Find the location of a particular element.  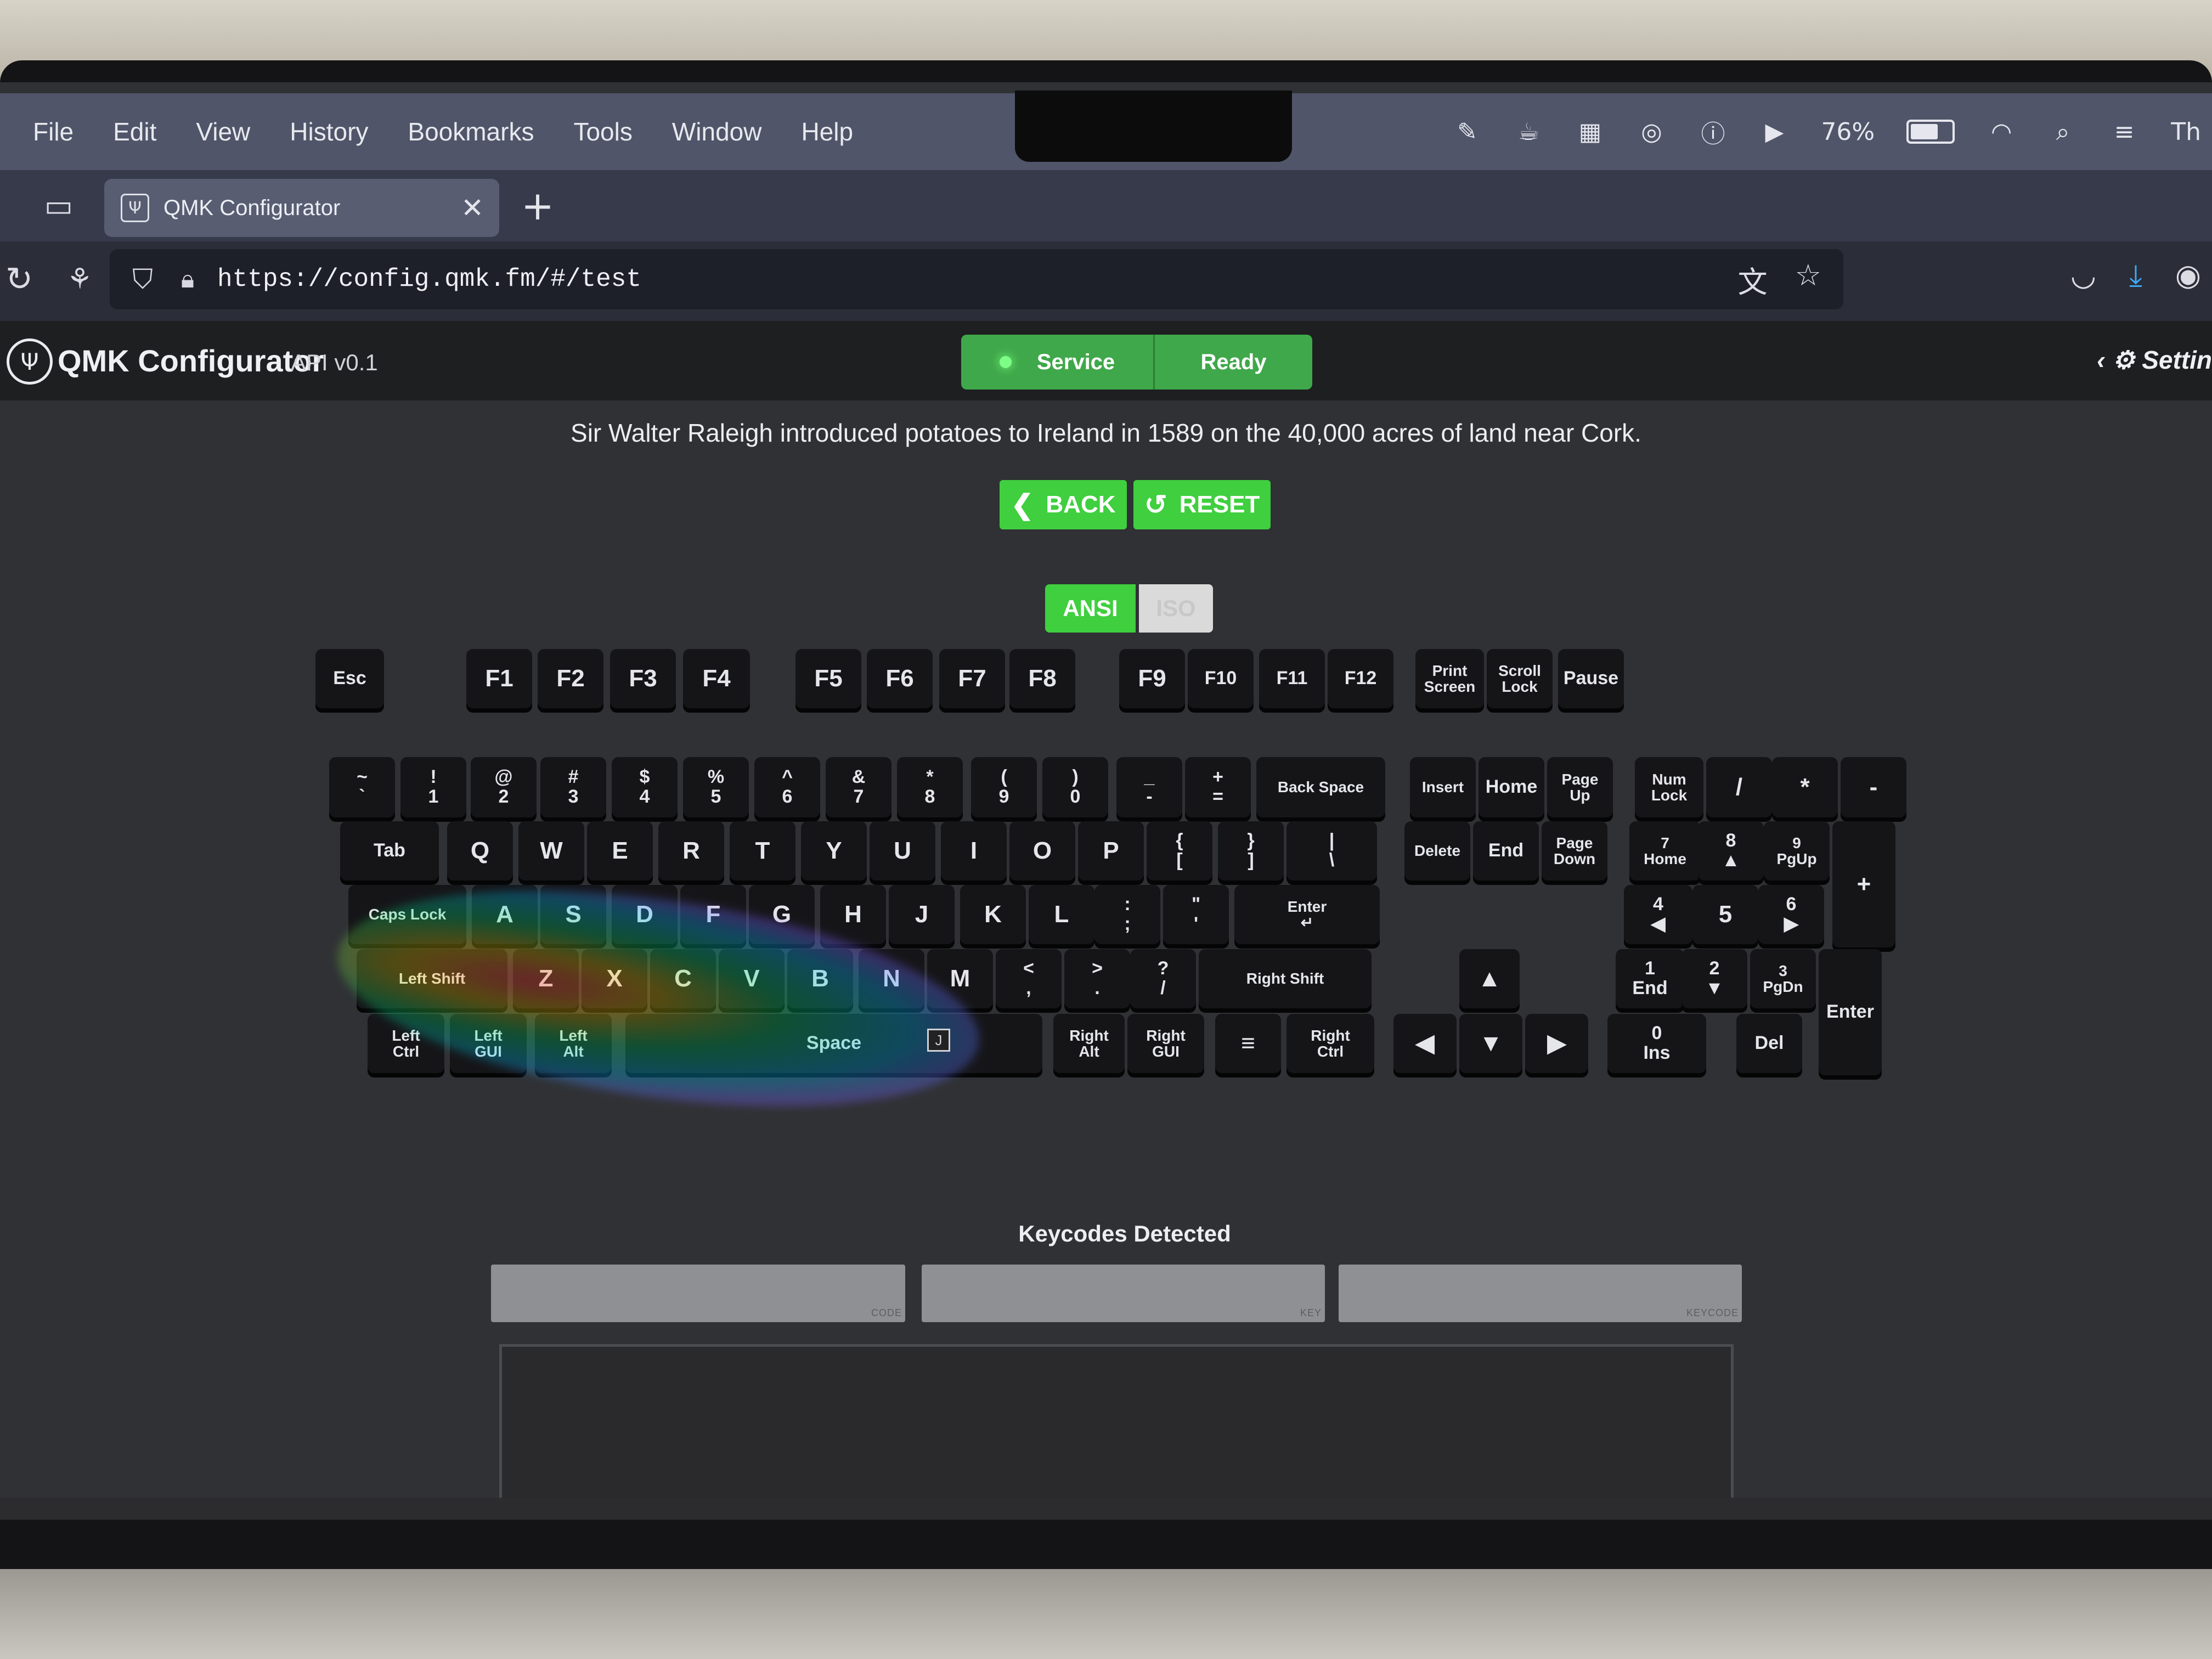

tab-row-key-o: O is located at coordinates (1042, 851).